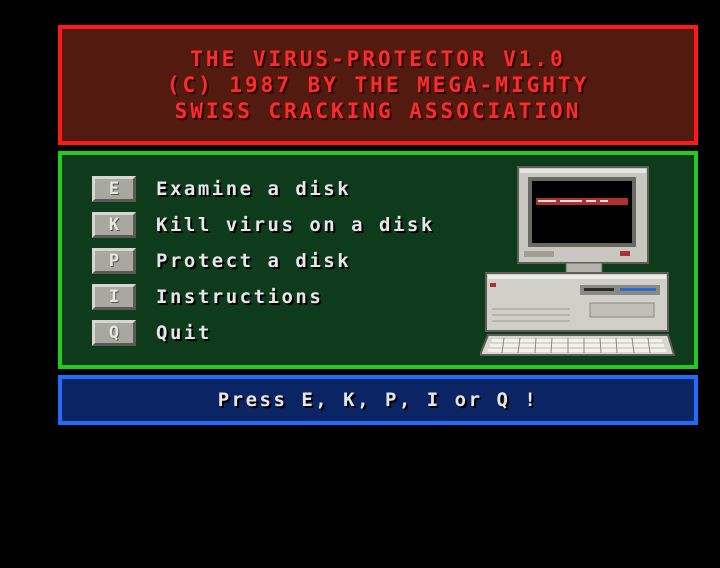 This screenshot has height=568, width=720. What do you see at coordinates (295, 225) in the screenshot?
I see `menu-label-kill-virus: Kill virus on a disk` at bounding box center [295, 225].